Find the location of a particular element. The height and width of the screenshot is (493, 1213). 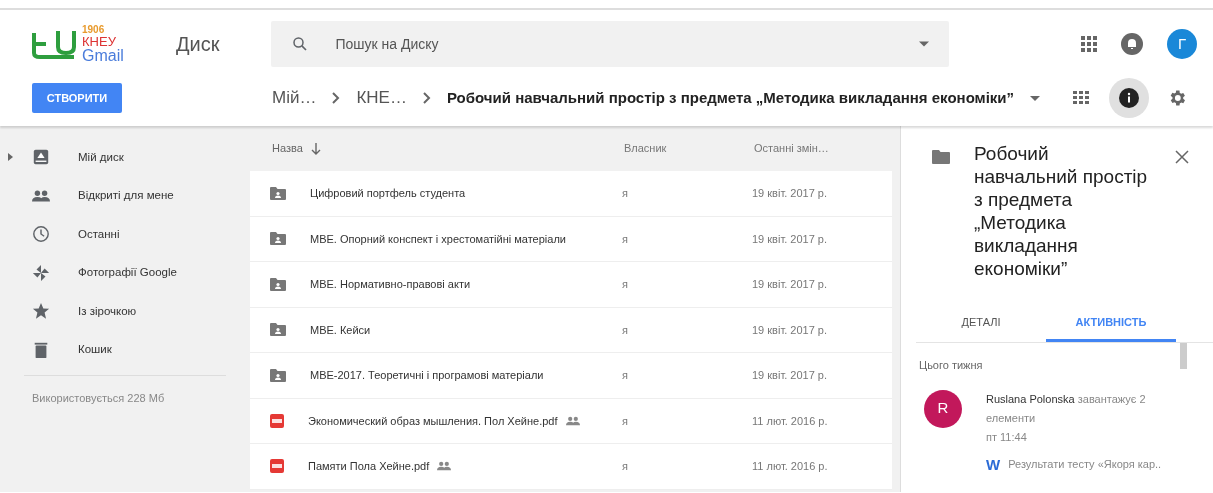

column-header: Назва is located at coordinates (287, 148).